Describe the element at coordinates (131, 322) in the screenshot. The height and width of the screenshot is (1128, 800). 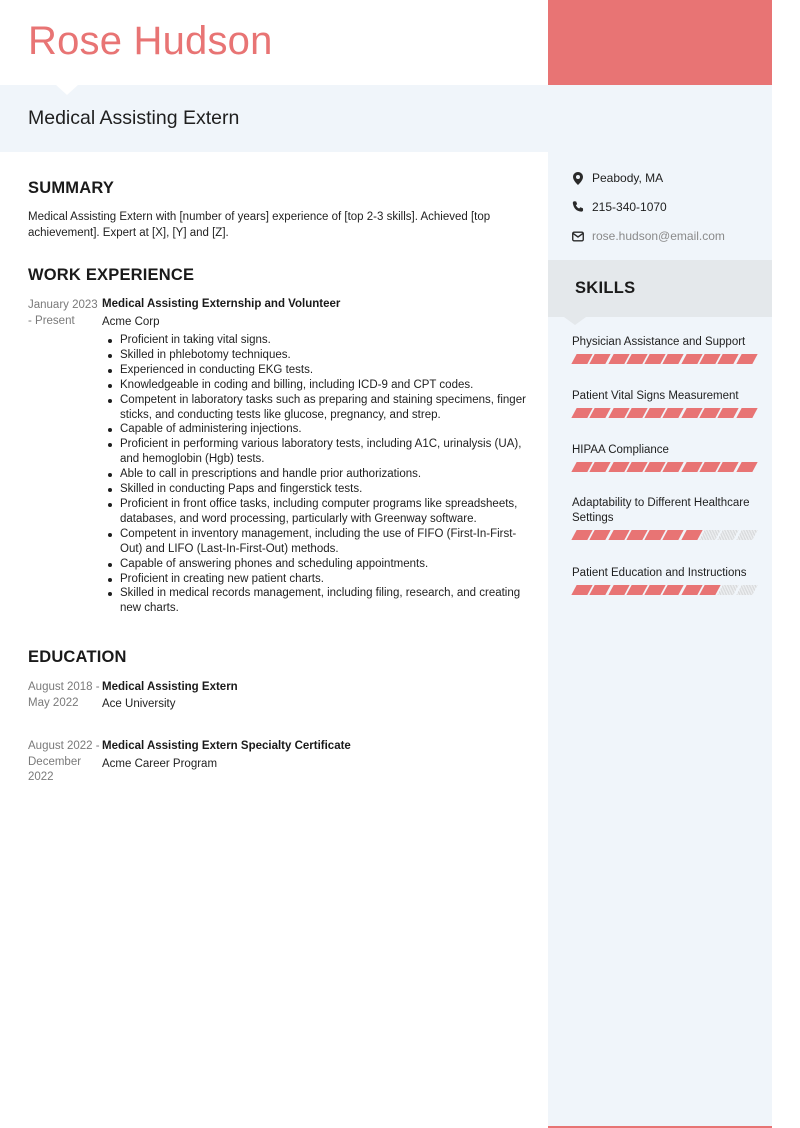
I see `experience-company: Acme Corp` at that location.